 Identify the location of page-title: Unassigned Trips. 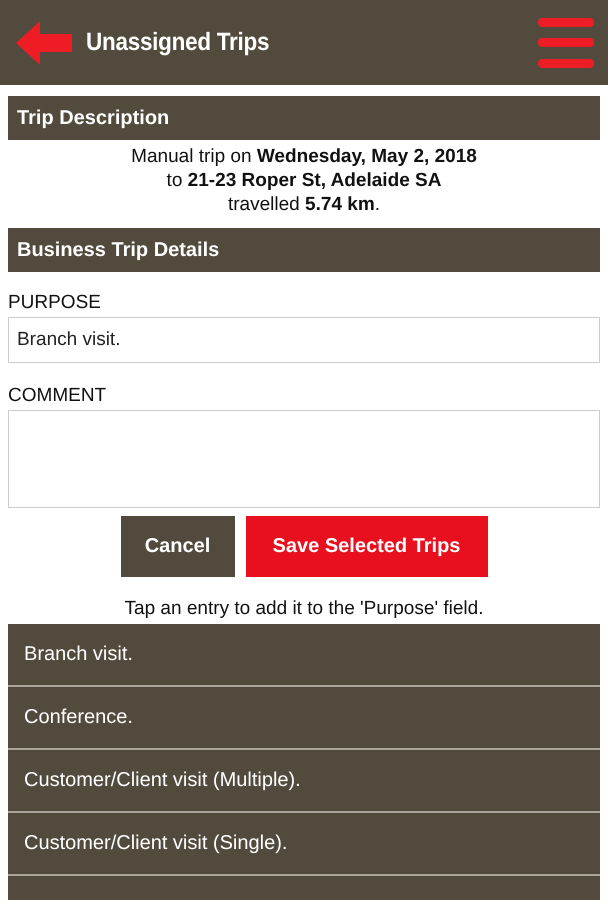
(178, 42).